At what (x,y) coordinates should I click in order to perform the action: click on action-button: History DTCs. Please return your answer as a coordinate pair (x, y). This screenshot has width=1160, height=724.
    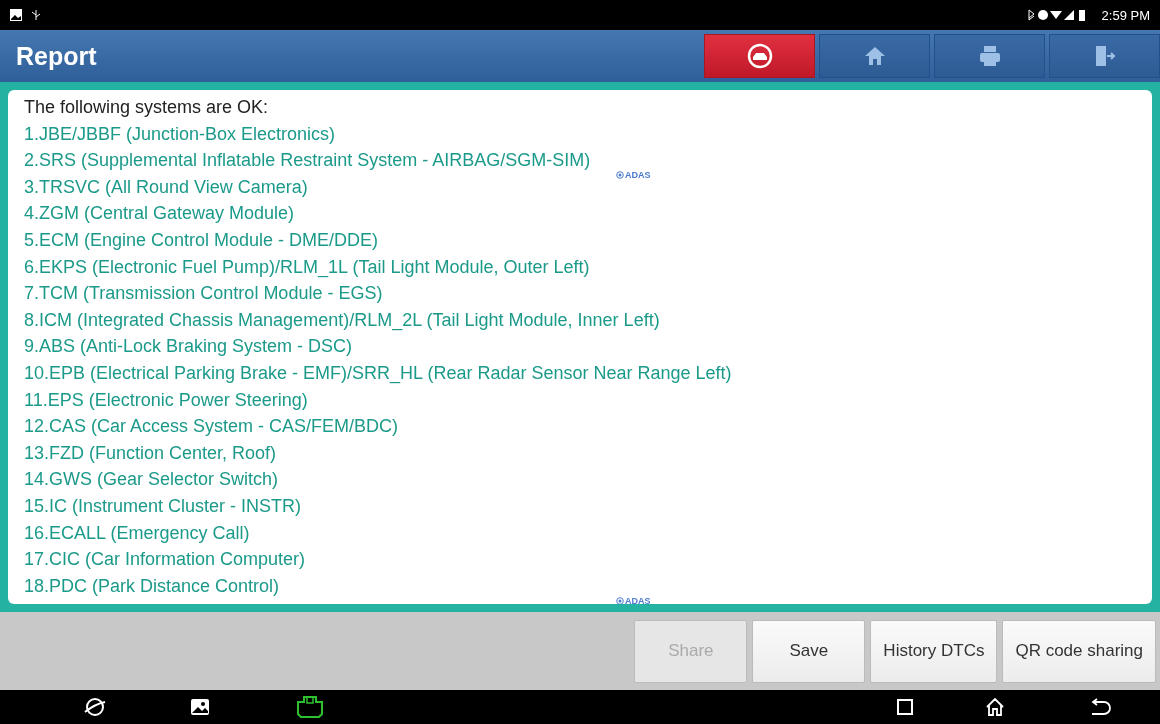
    Looking at the image, I should click on (934, 651).